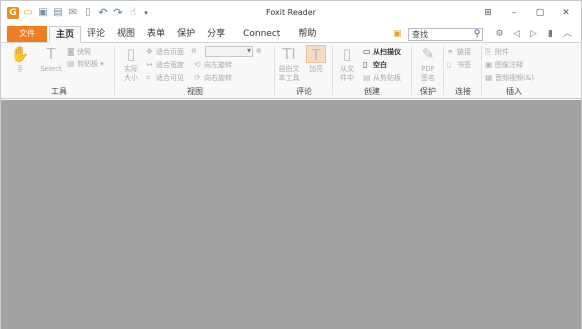 The width and height of the screenshot is (582, 329). Describe the element at coordinates (382, 77) in the screenshot. I see `from-clipboard-button: ▤ 从剪贴板` at that location.